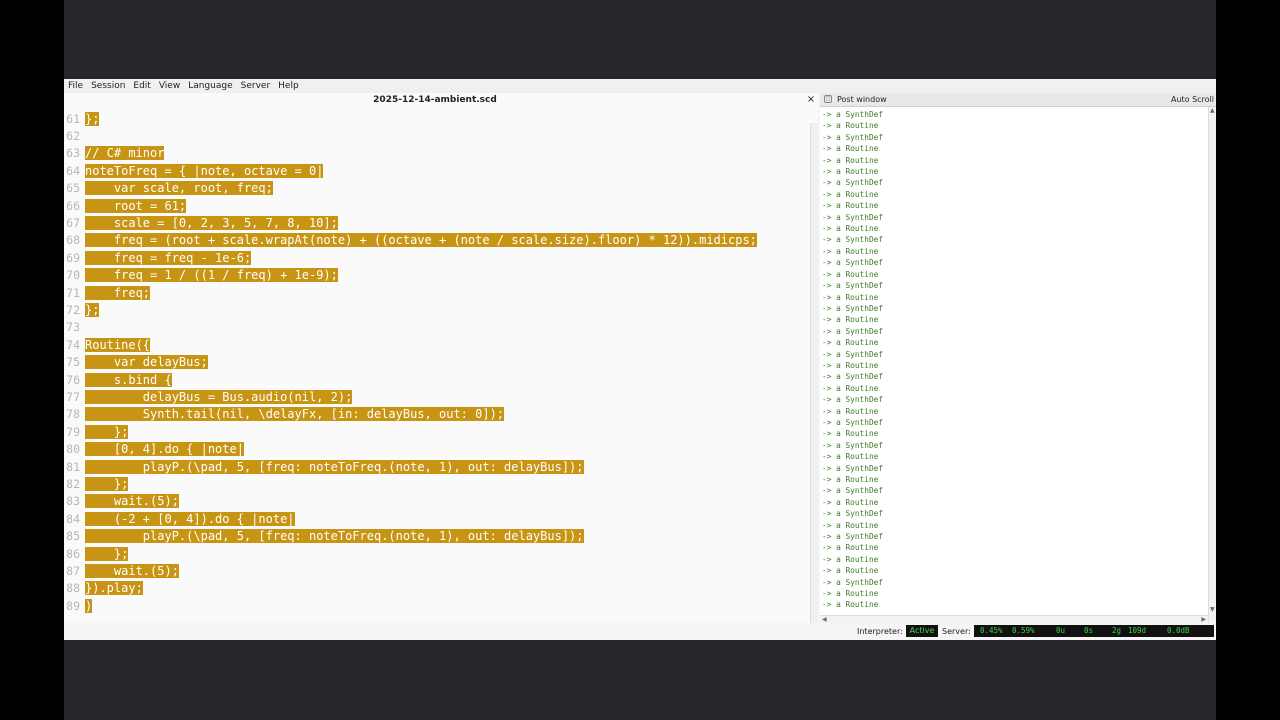 The image size is (1280, 720). What do you see at coordinates (89, 605) in the screenshot?
I see `selected-code: )` at bounding box center [89, 605].